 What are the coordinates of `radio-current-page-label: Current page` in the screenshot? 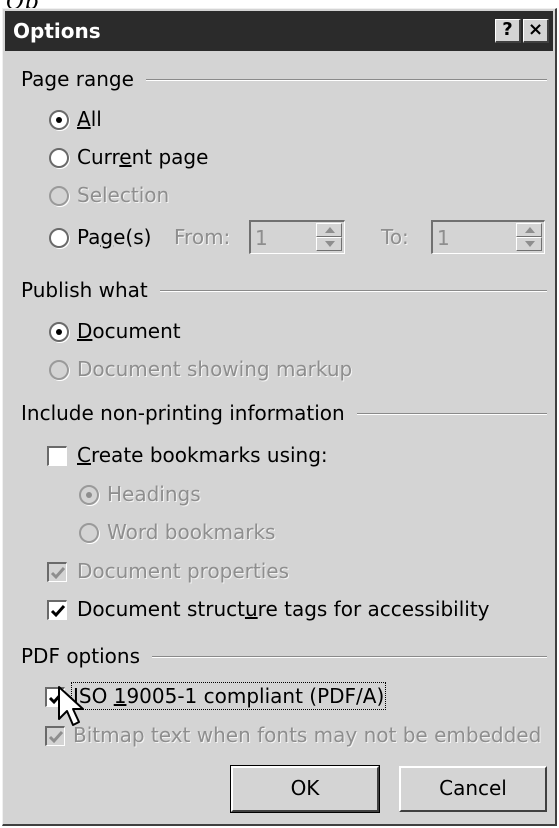 It's located at (142, 157).